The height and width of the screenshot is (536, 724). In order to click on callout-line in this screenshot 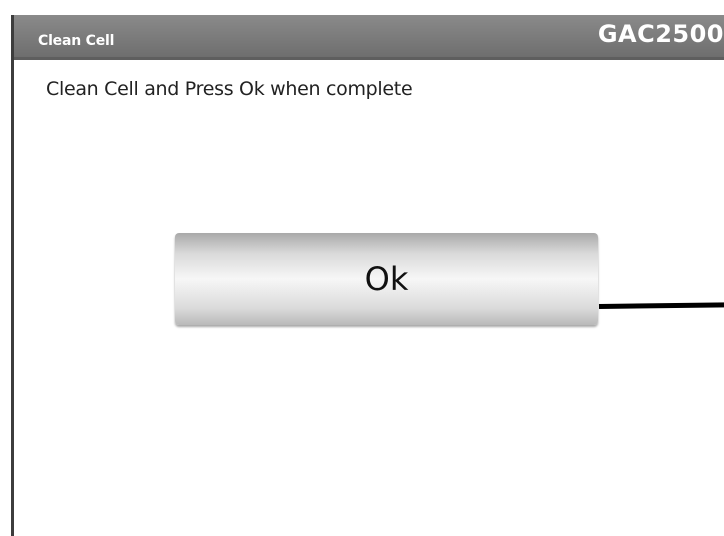, I will do `click(661, 305)`.